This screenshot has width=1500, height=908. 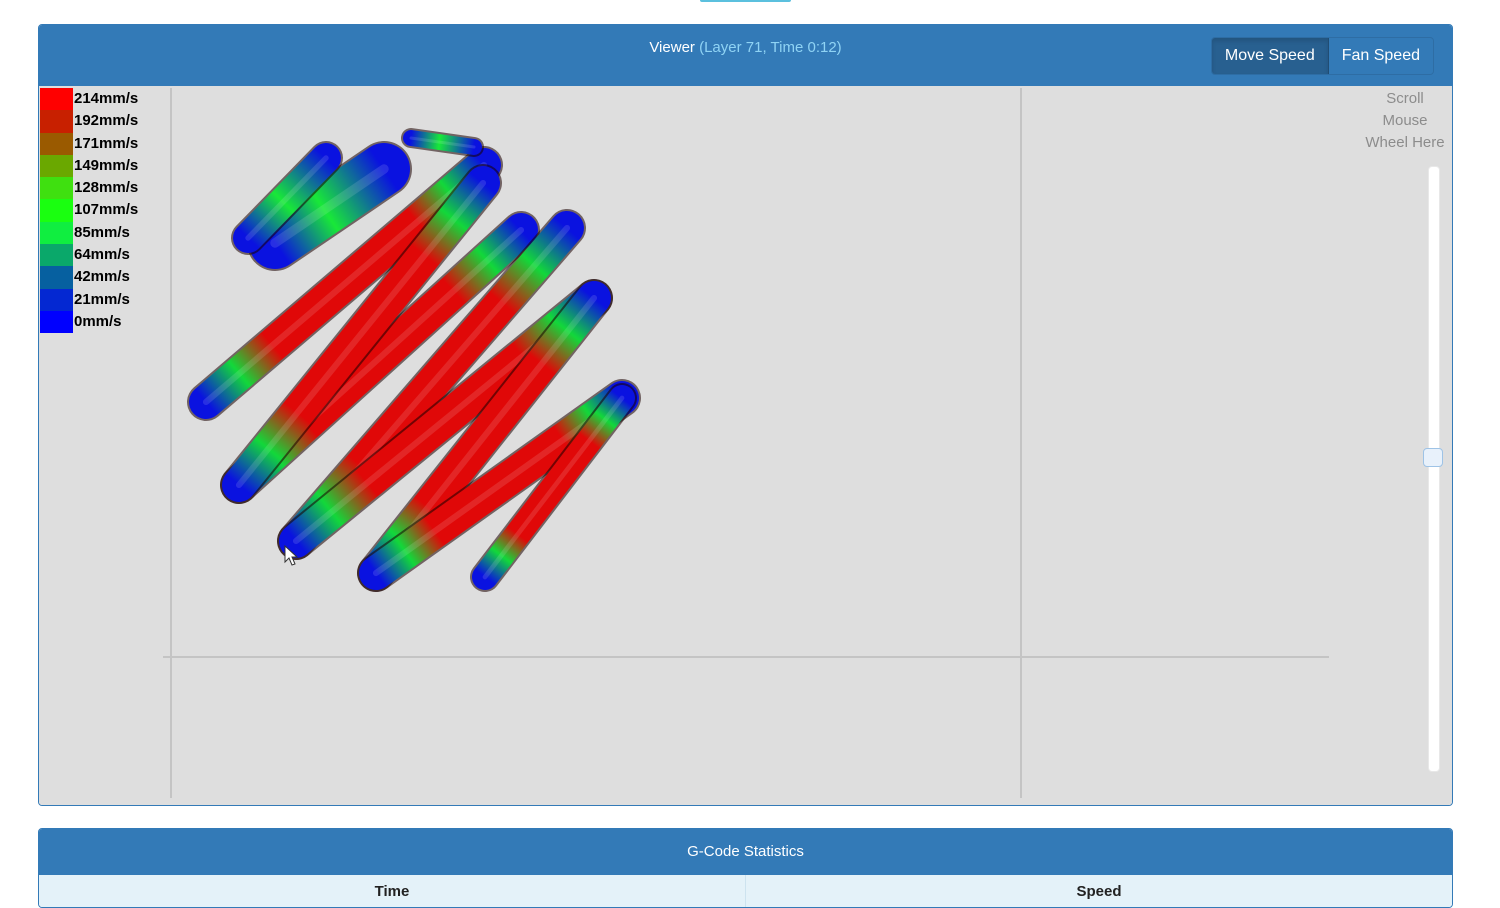 What do you see at coordinates (1405, 142) in the screenshot?
I see `scroll-hint-line: Wheel Here` at bounding box center [1405, 142].